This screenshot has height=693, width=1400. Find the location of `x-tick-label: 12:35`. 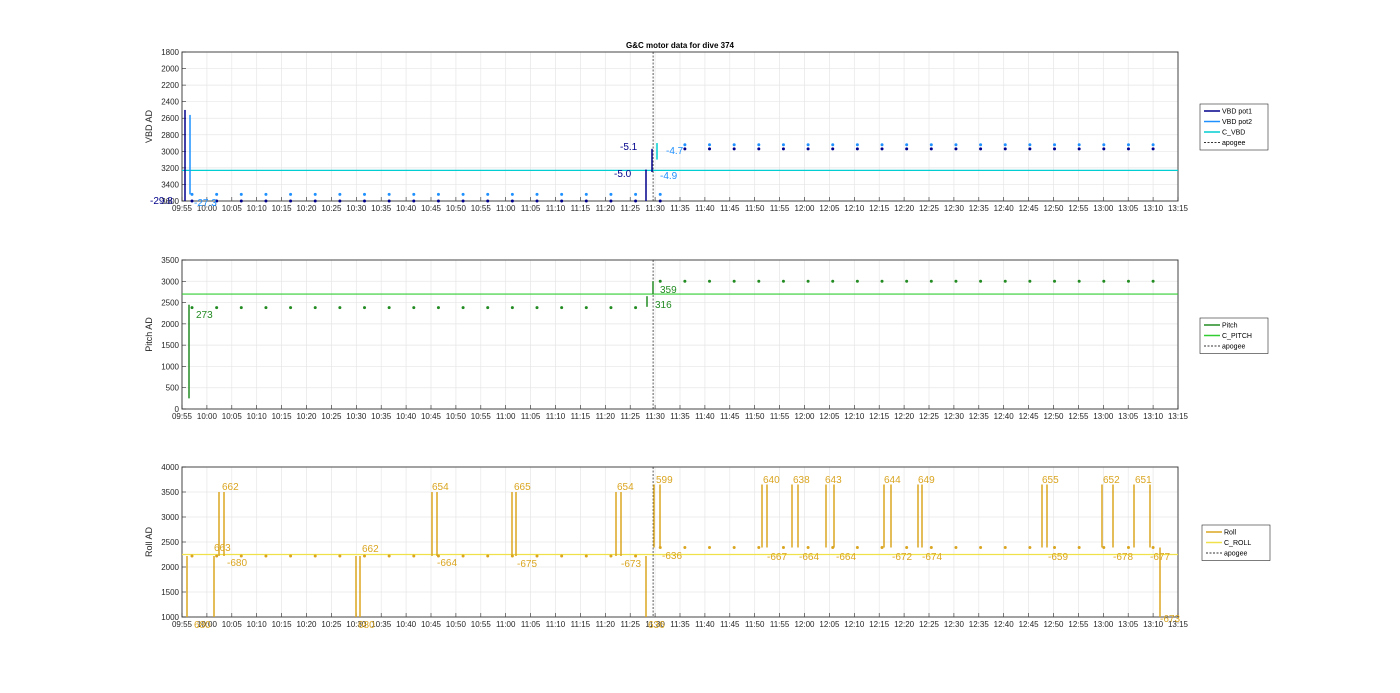

x-tick-label: 12:35 is located at coordinates (979, 416).